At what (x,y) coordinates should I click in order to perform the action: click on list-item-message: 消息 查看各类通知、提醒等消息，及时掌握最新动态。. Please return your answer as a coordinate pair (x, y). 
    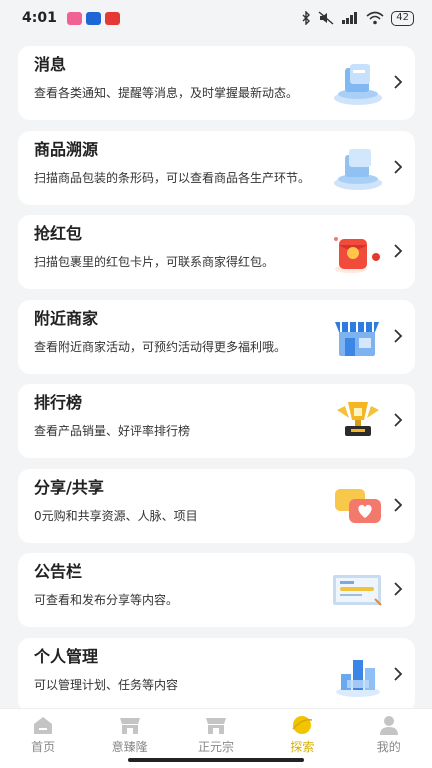
    Looking at the image, I should click on (216, 83).